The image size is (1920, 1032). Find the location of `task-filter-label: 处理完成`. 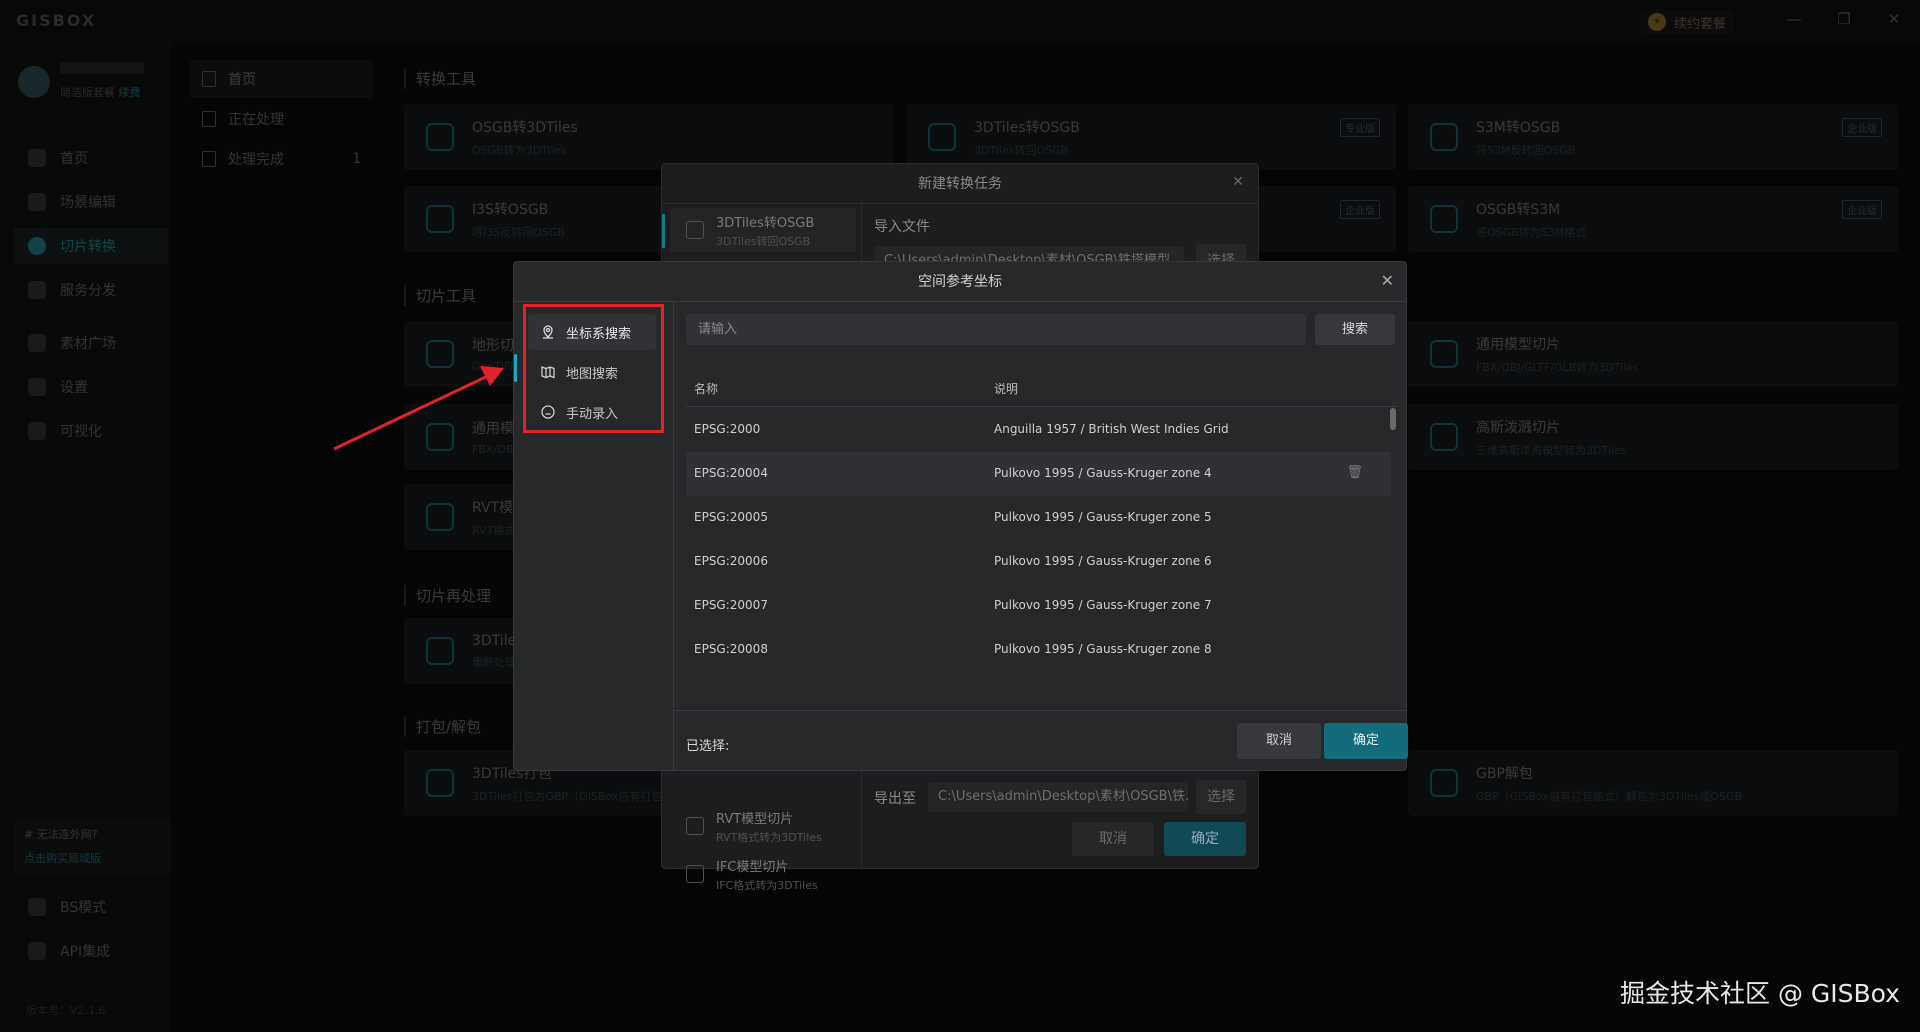

task-filter-label: 处理完成 is located at coordinates (256, 160).